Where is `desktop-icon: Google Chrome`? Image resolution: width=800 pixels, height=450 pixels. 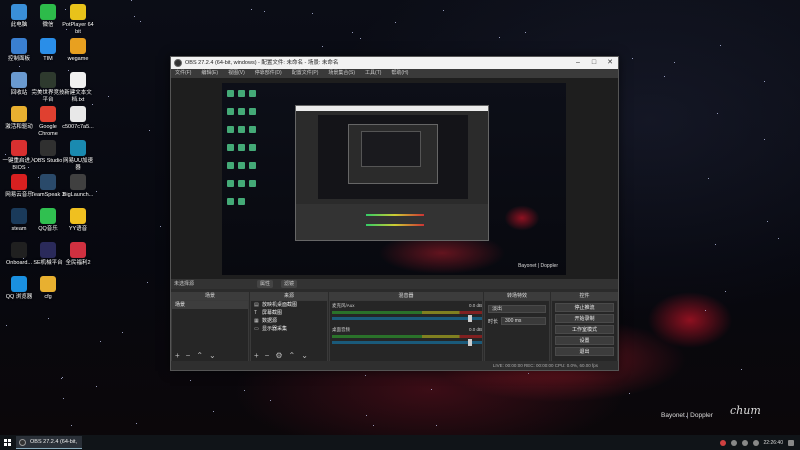 desktop-icon: Google Chrome is located at coordinates (48, 121).